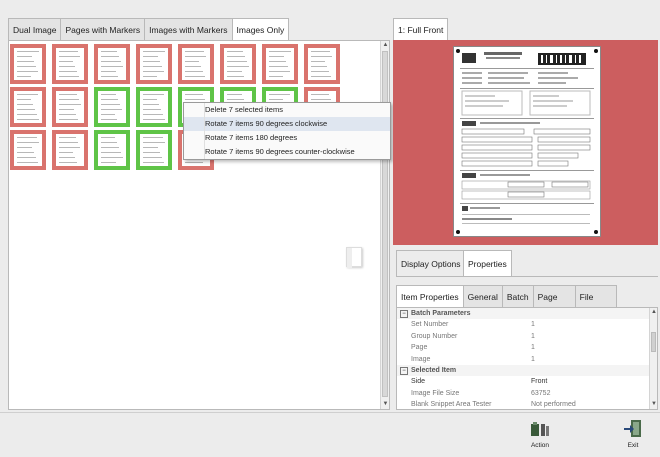  I want to click on tab-item-properties: Item Properties, so click(430, 296).